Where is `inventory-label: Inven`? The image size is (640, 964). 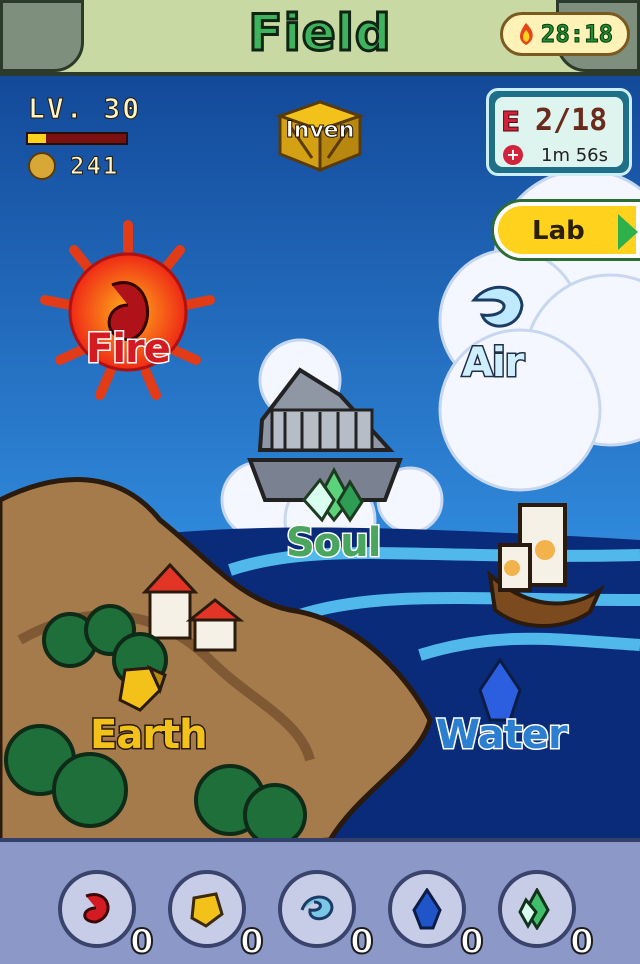 inventory-label: Inven is located at coordinates (320, 131).